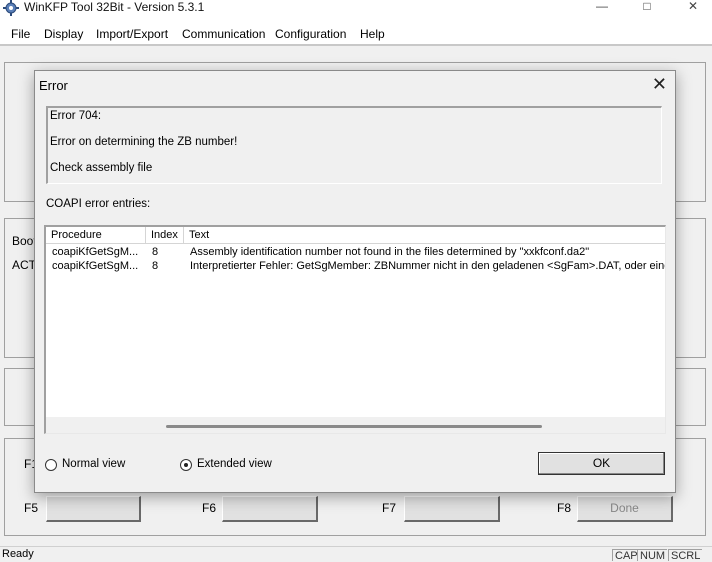 This screenshot has width=712, height=562. I want to click on extended-view-radio: Extended view, so click(240, 466).